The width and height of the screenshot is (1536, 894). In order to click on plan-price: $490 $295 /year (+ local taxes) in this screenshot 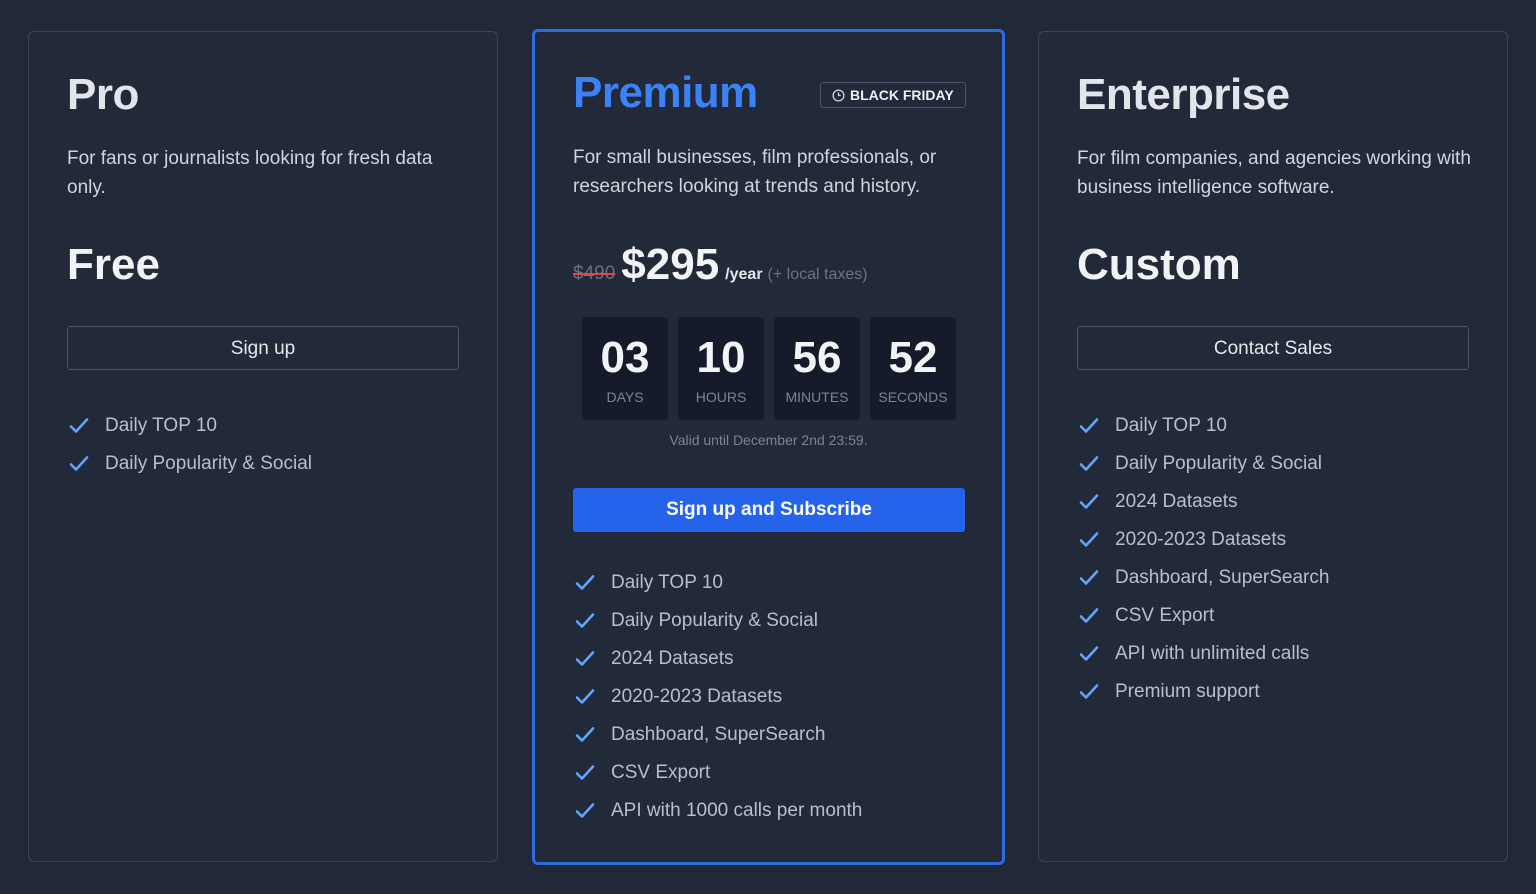, I will do `click(720, 265)`.